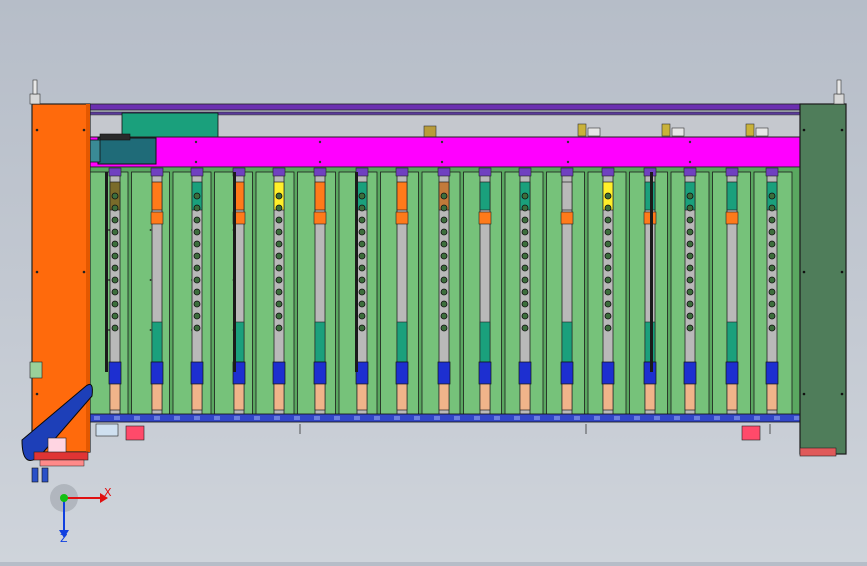 This screenshot has height=566, width=867. What do you see at coordinates (839, 87) in the screenshot?
I see `right-cap-knob` at bounding box center [839, 87].